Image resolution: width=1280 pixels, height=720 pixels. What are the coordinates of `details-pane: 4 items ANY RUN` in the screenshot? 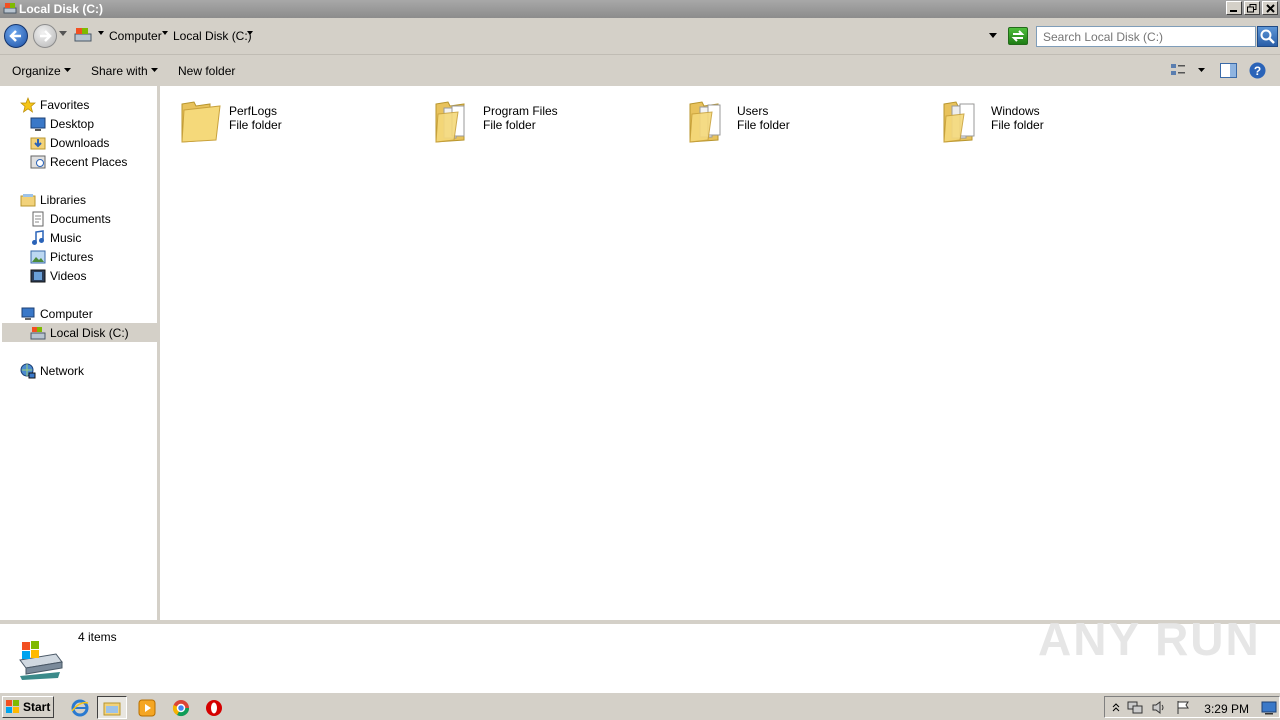 It's located at (640, 652).